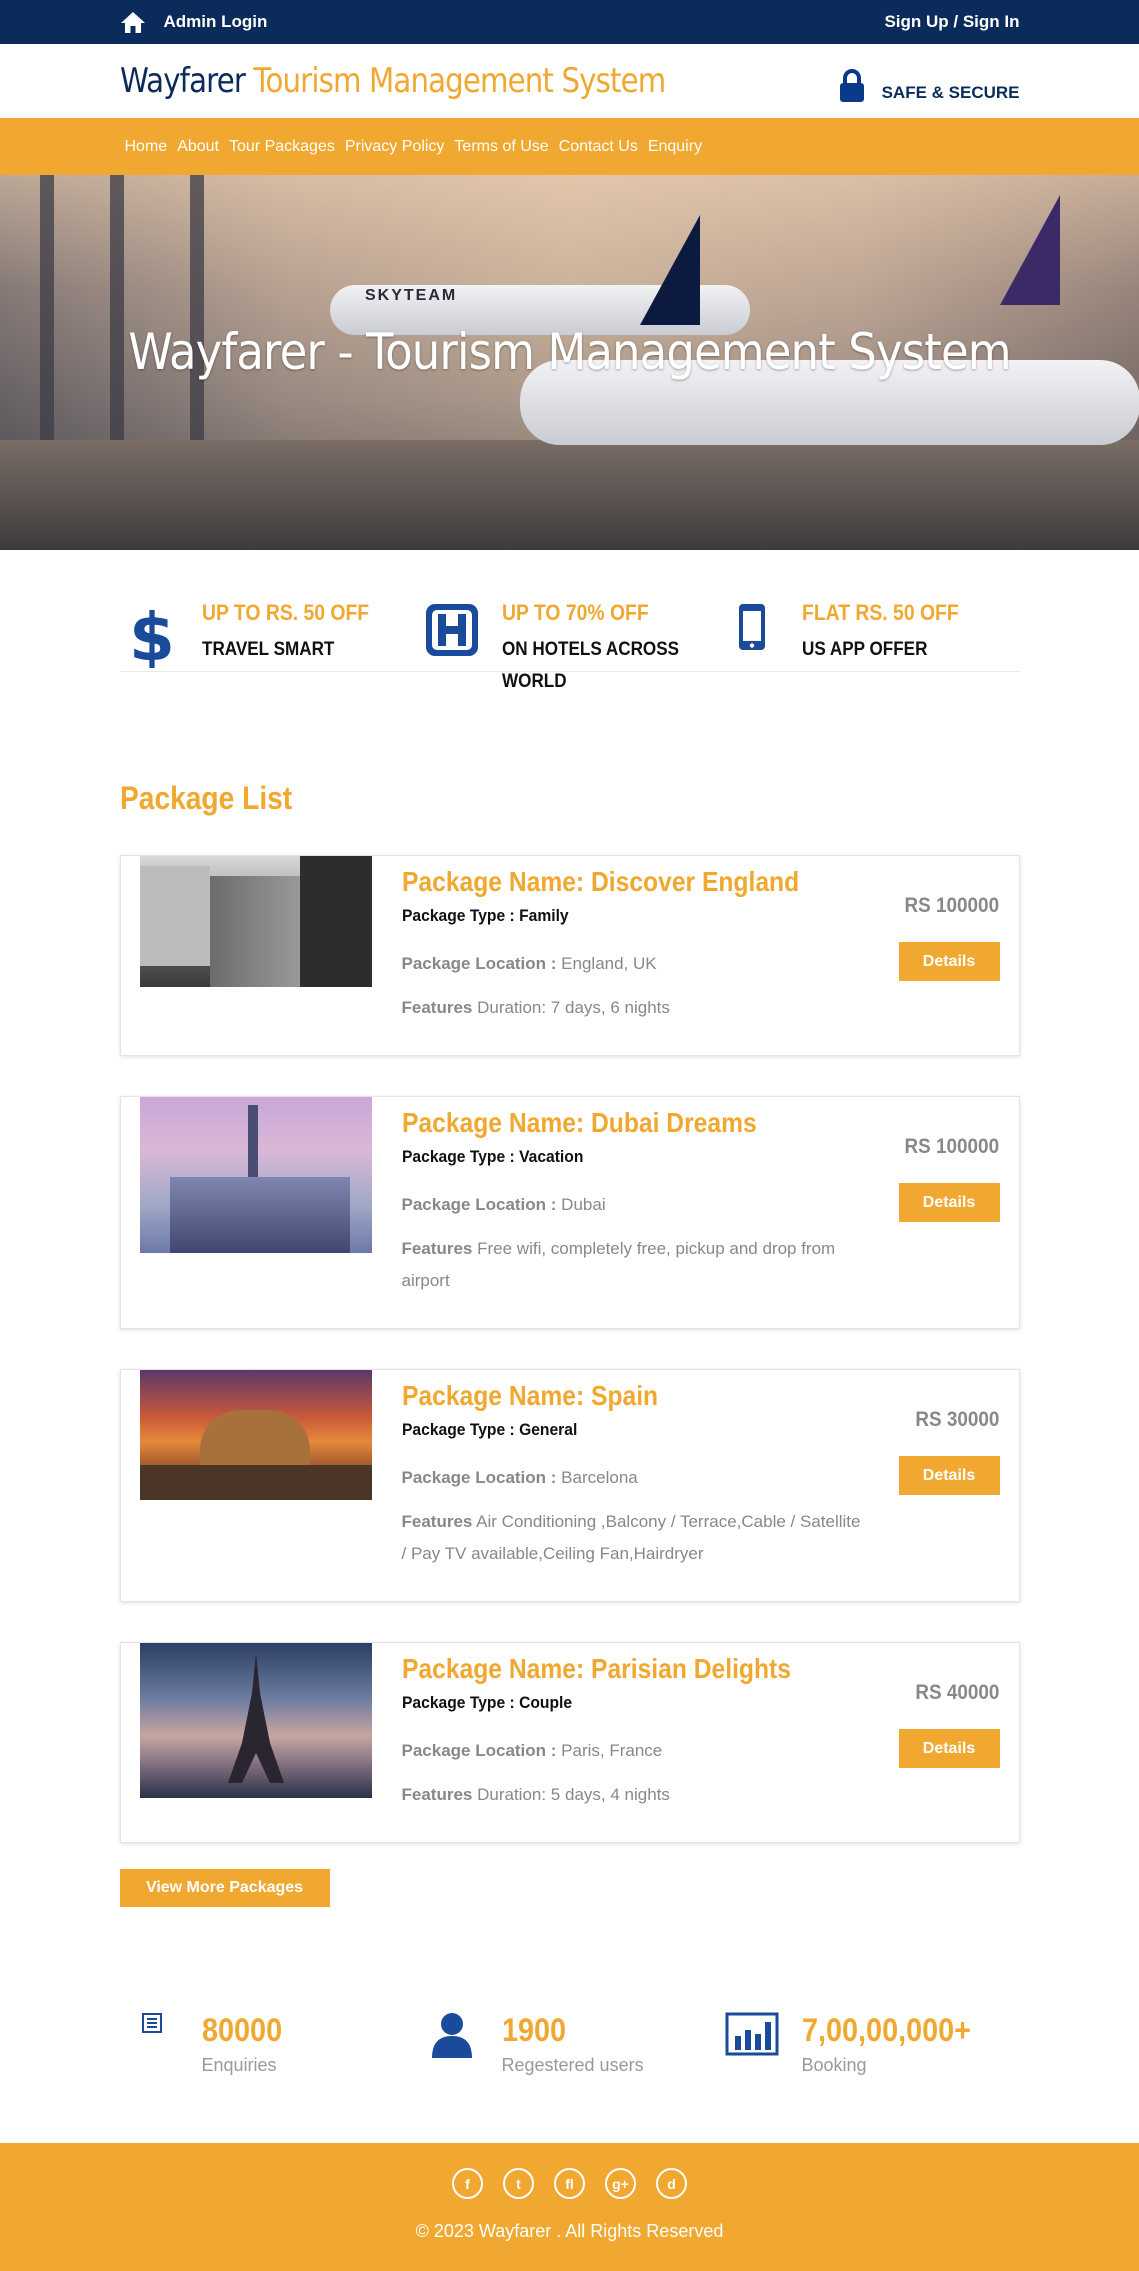 The width and height of the screenshot is (1139, 2271). I want to click on package-image-dubai, so click(255, 1175).